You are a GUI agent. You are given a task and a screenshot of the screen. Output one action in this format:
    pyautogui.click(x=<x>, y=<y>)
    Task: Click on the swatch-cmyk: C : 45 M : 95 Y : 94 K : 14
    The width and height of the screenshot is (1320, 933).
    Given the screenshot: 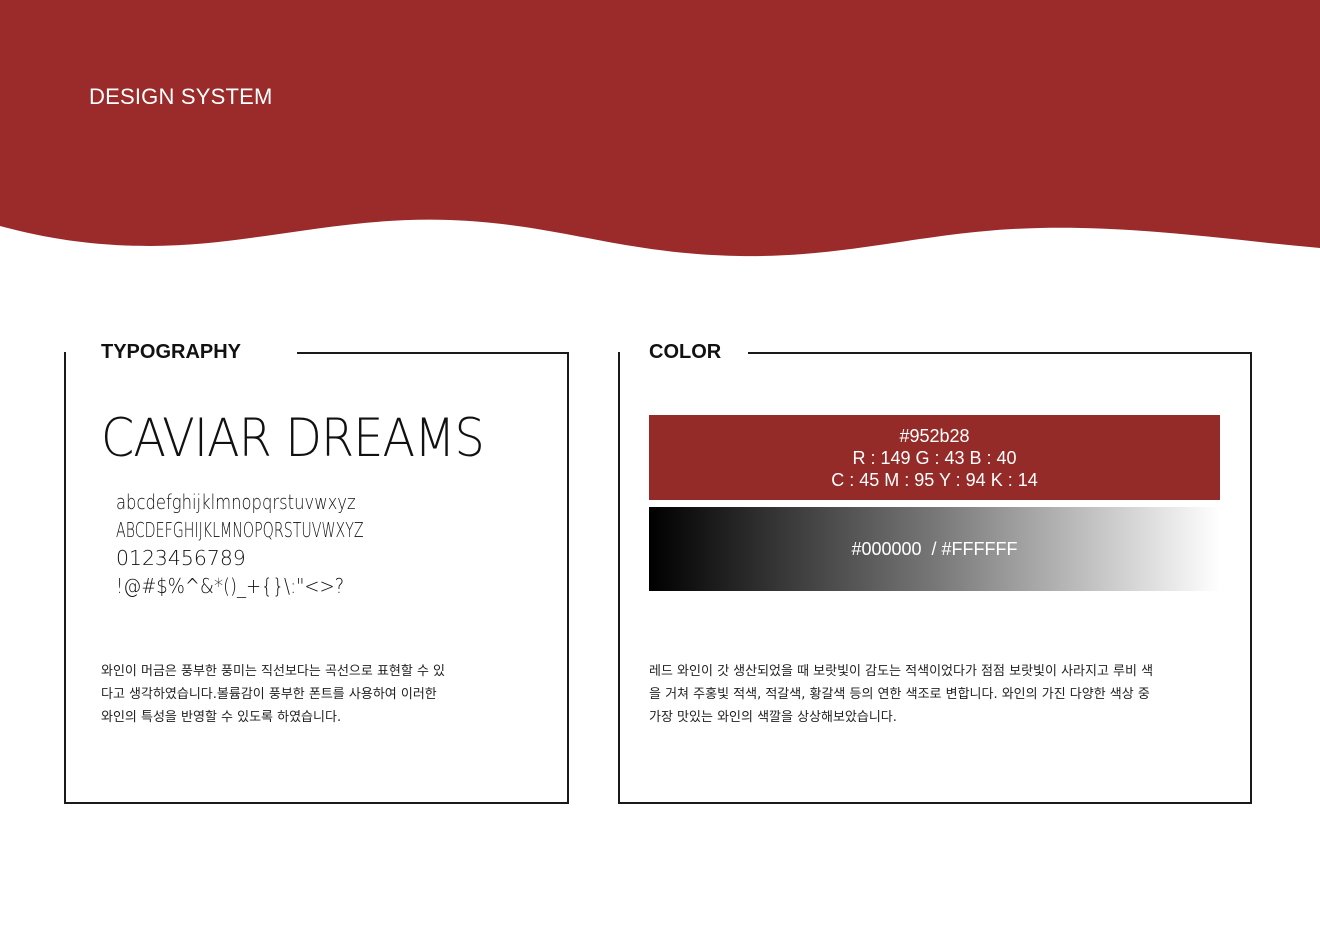 What is the action you would take?
    pyautogui.click(x=934, y=479)
    